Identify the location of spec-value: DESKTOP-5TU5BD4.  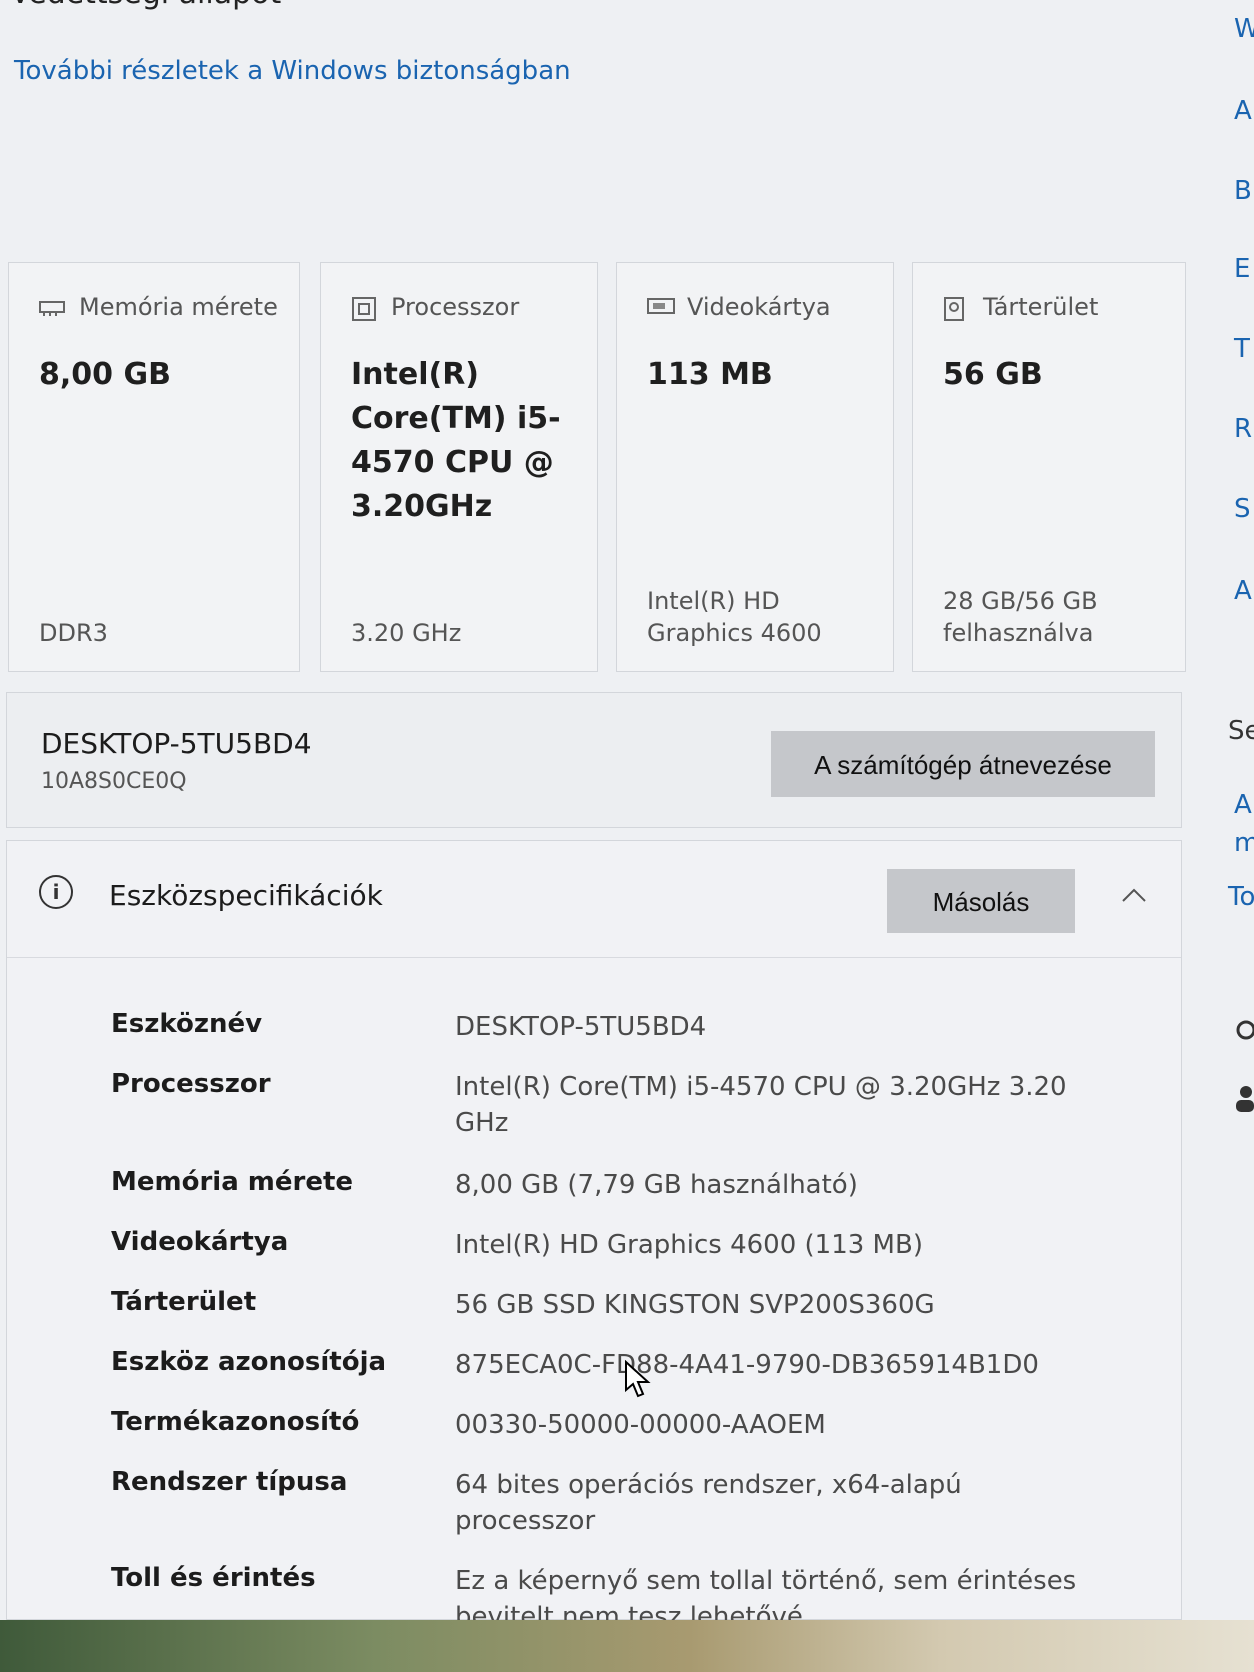
(581, 1027).